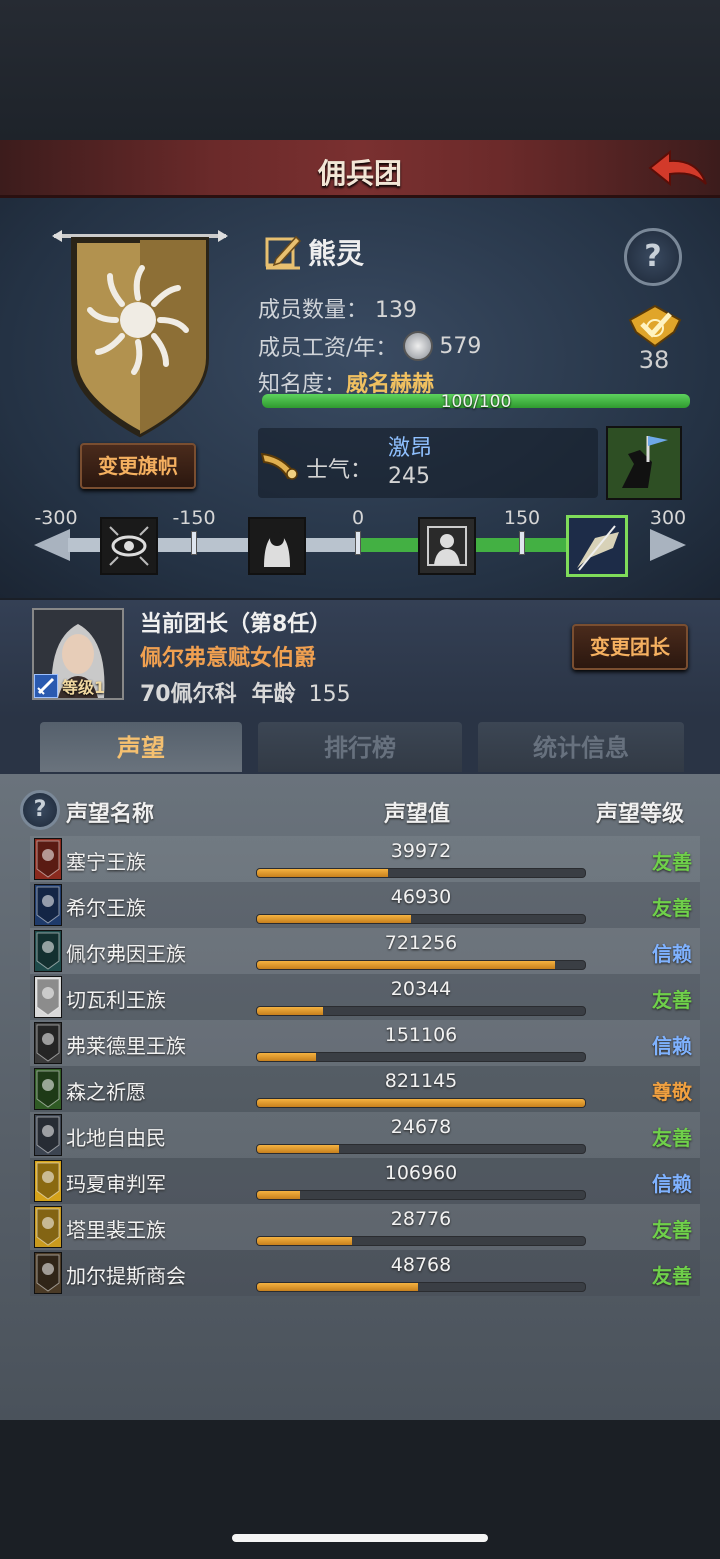 This screenshot has height=1559, width=720. I want to click on silver-coin-icon, so click(418, 346).